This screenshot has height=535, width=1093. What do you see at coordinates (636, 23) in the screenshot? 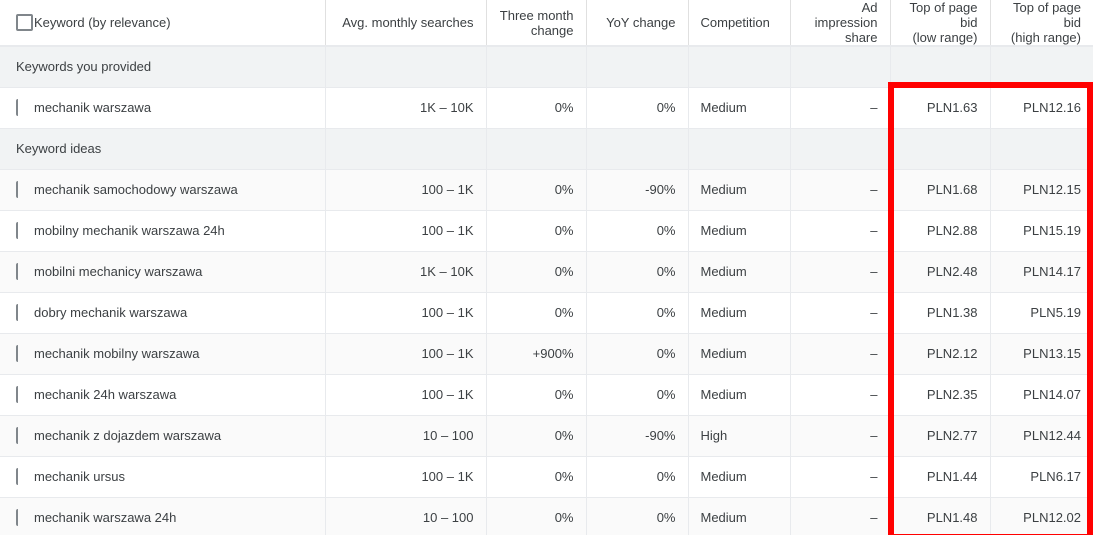
I see `column-header-yoy-change: YoY change` at bounding box center [636, 23].